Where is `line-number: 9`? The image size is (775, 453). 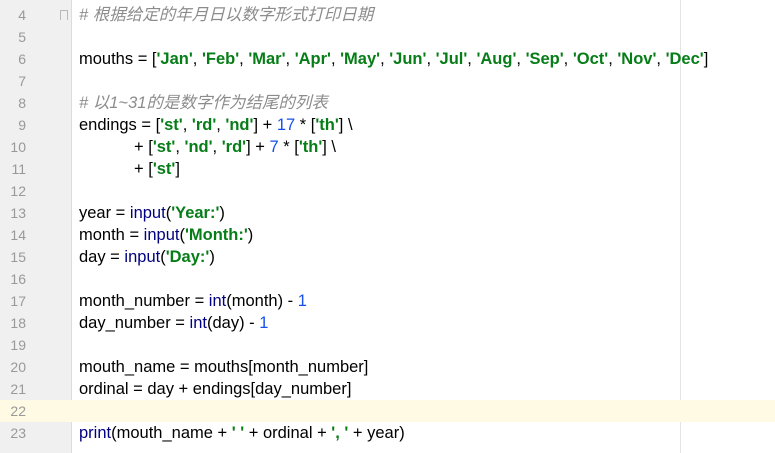 line-number: 9 is located at coordinates (22, 125).